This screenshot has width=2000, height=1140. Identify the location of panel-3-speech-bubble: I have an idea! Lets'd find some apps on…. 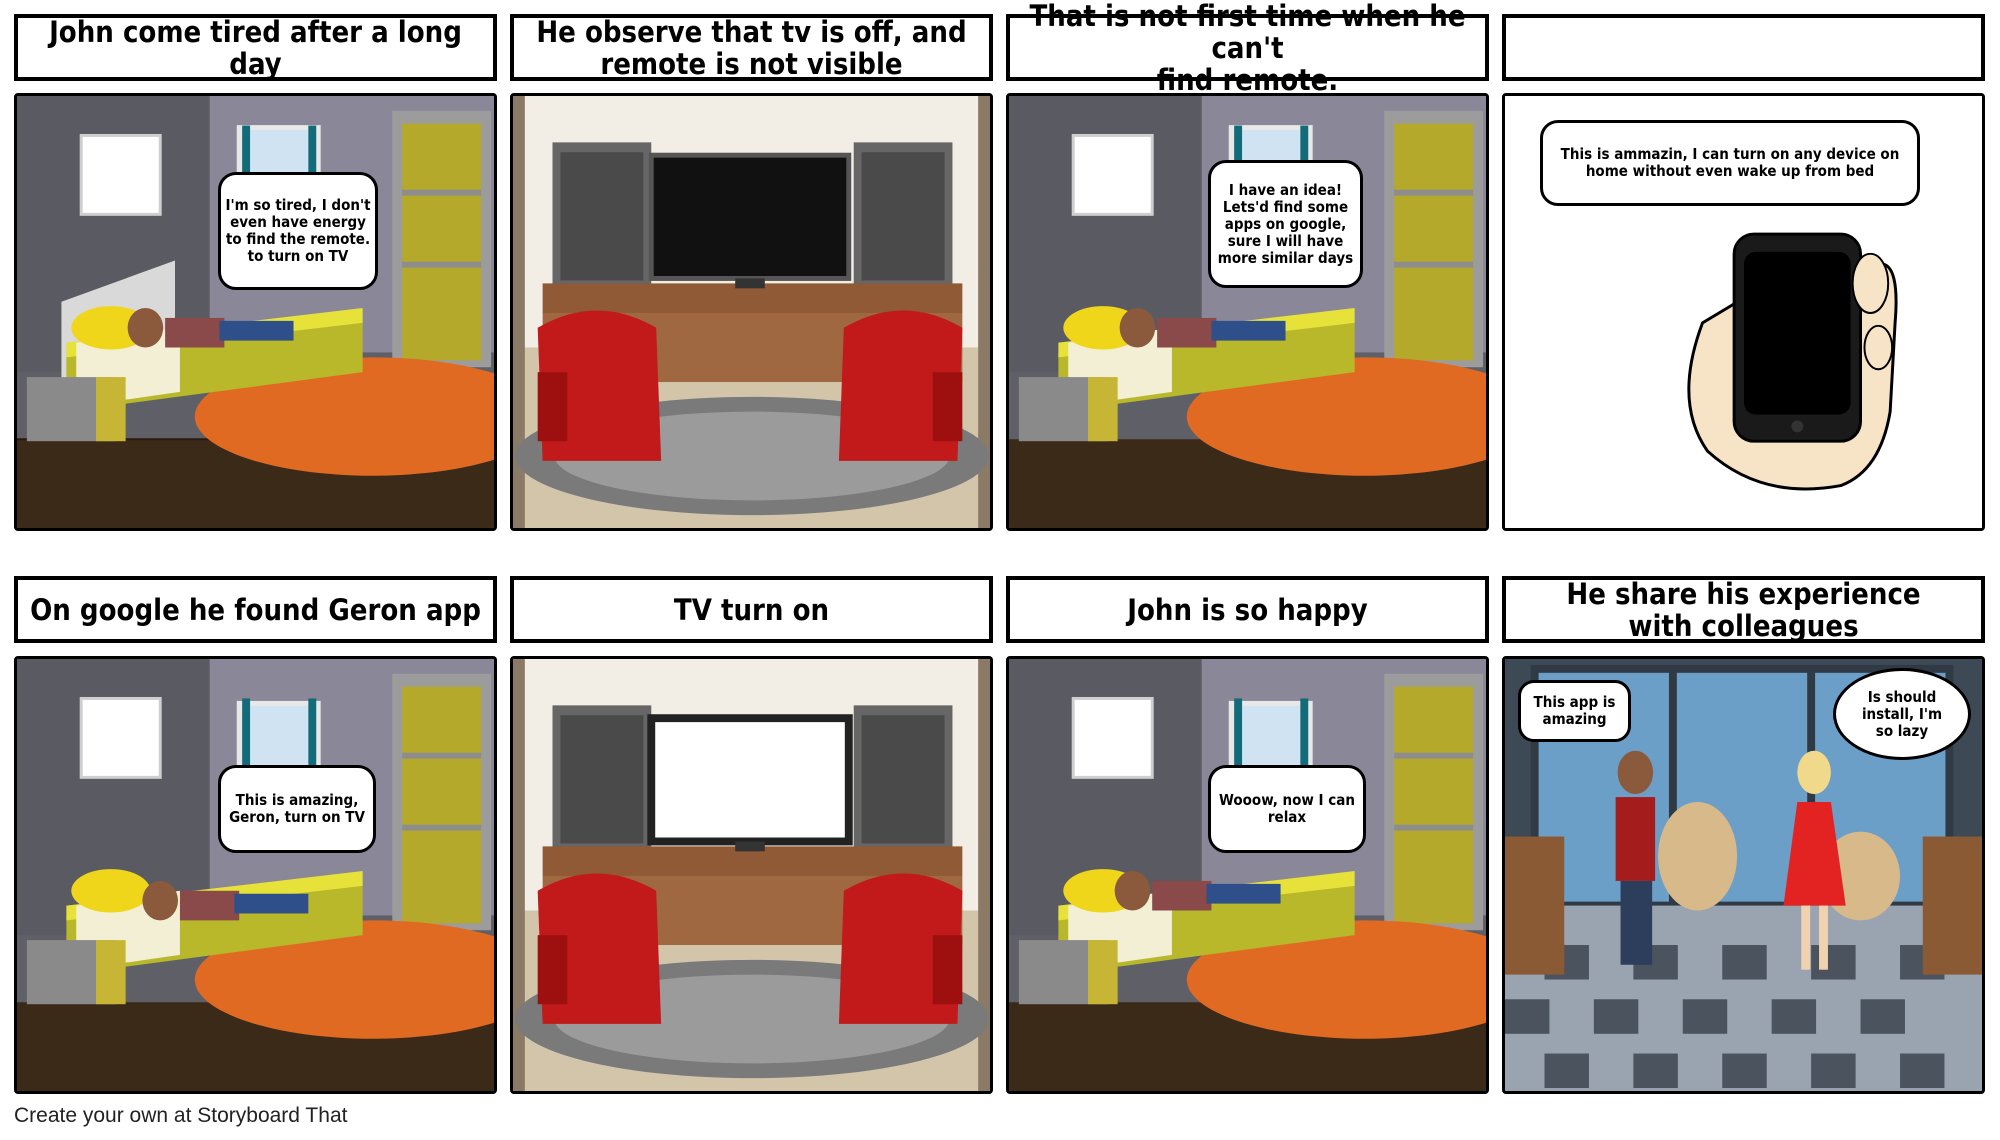
(1285, 224).